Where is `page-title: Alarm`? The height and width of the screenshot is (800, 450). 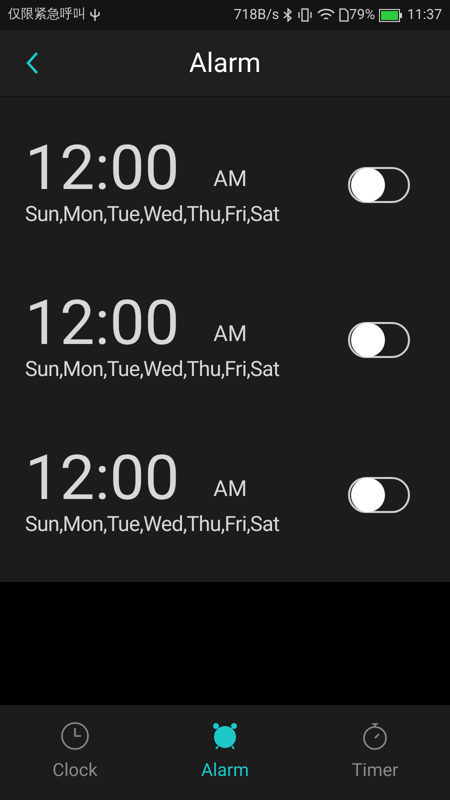 page-title: Alarm is located at coordinates (225, 63).